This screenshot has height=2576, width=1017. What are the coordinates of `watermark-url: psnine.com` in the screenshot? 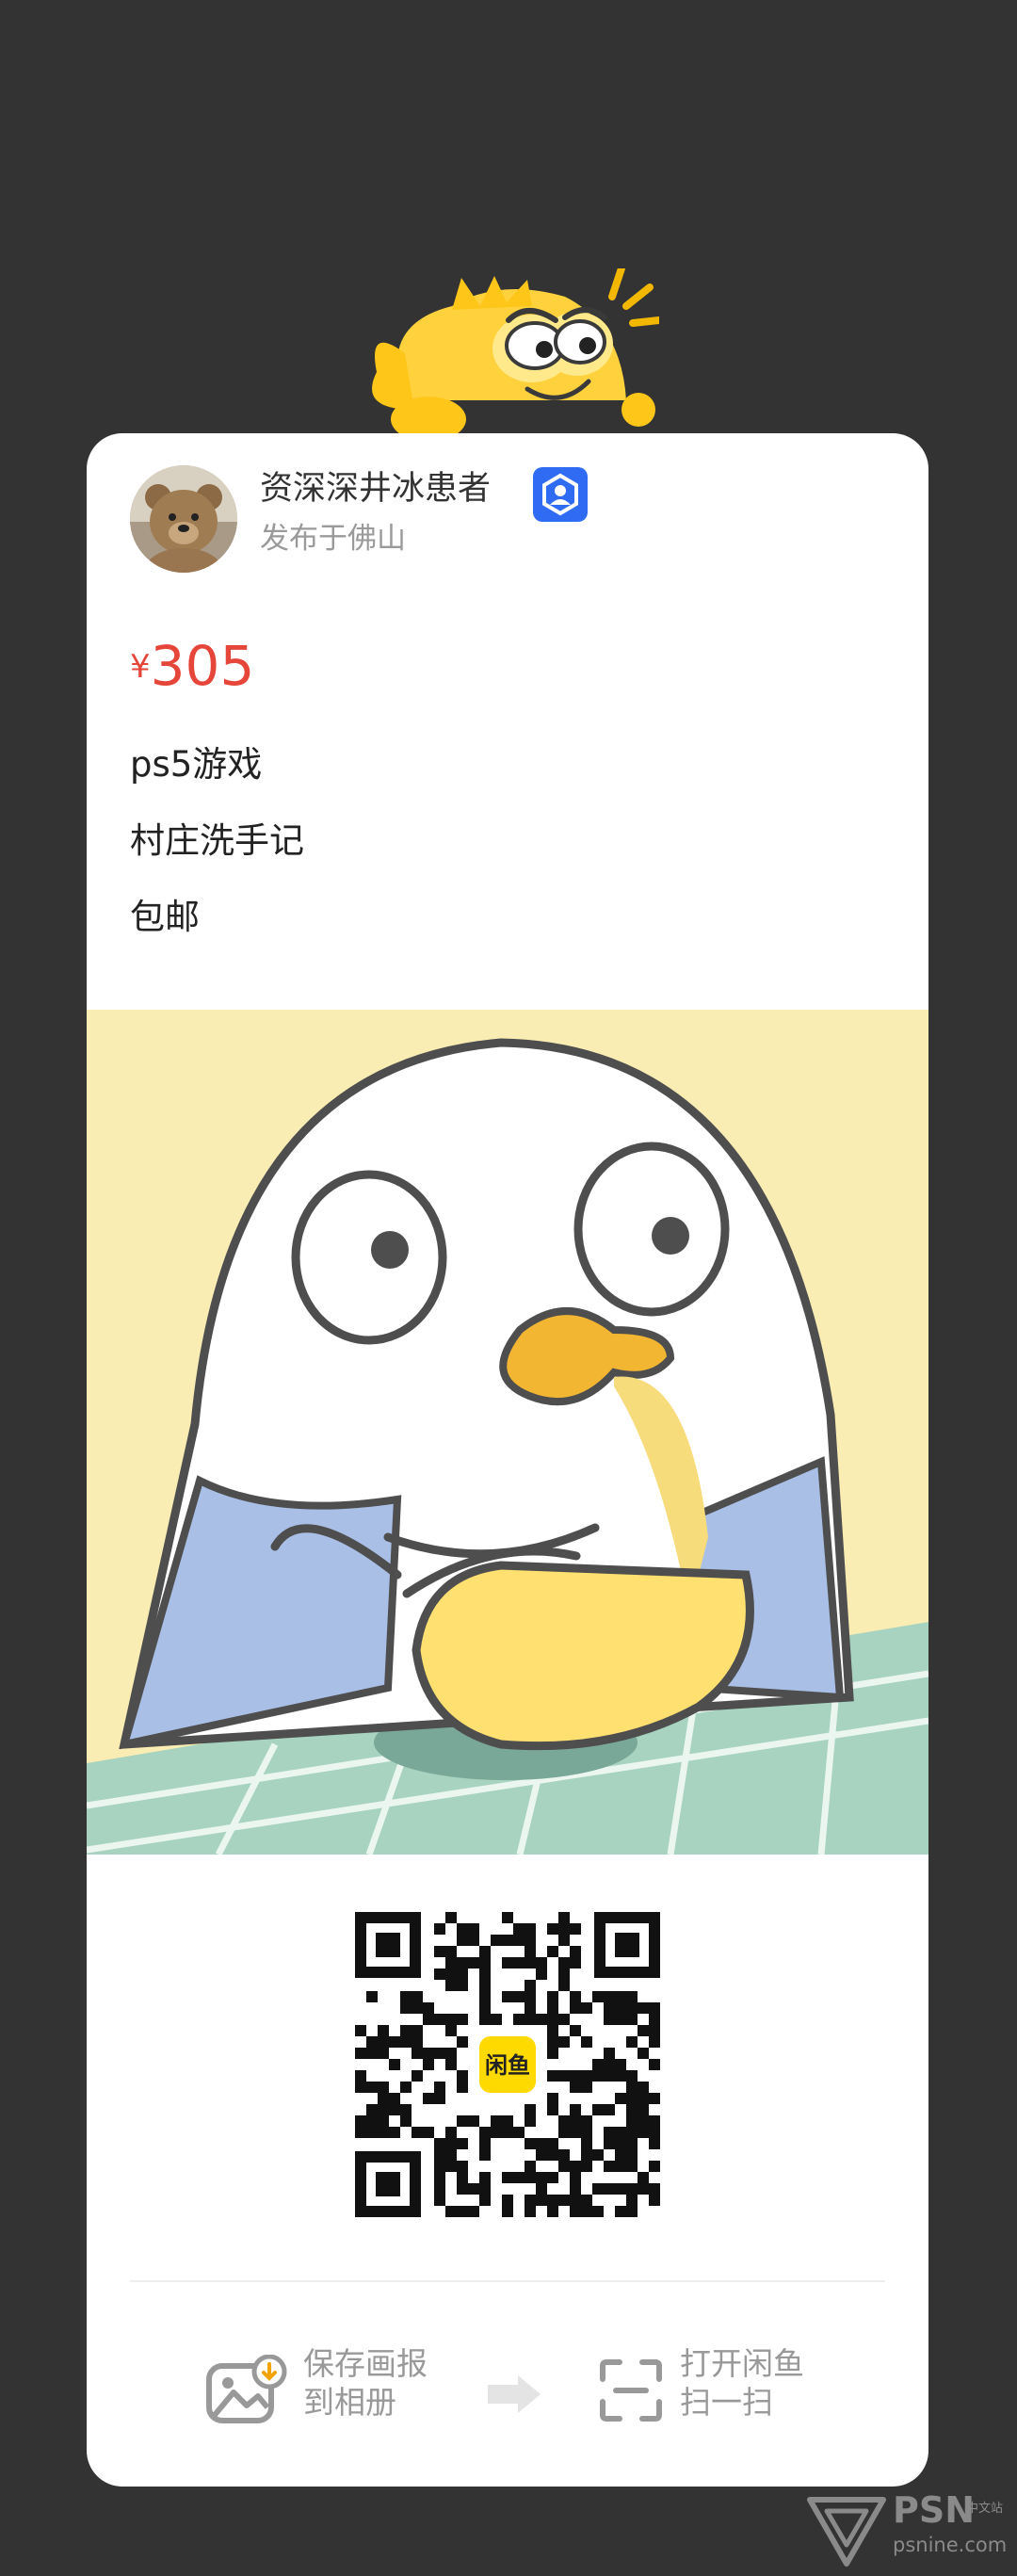 It's located at (951, 2545).